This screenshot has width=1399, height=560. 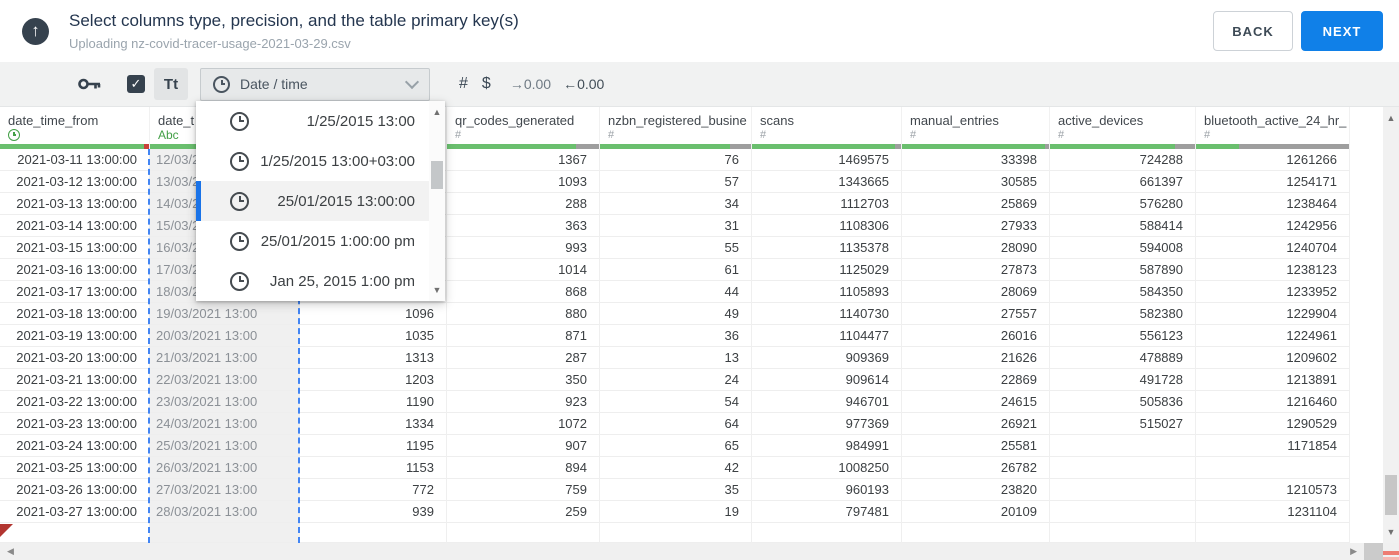 What do you see at coordinates (373, 336) in the screenshot?
I see `table-cell: 1035` at bounding box center [373, 336].